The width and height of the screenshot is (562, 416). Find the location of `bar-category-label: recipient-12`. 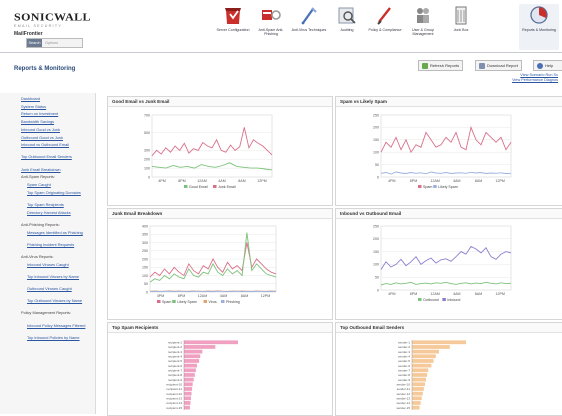

bar-category-label: recipient-12 is located at coordinates (174, 394).